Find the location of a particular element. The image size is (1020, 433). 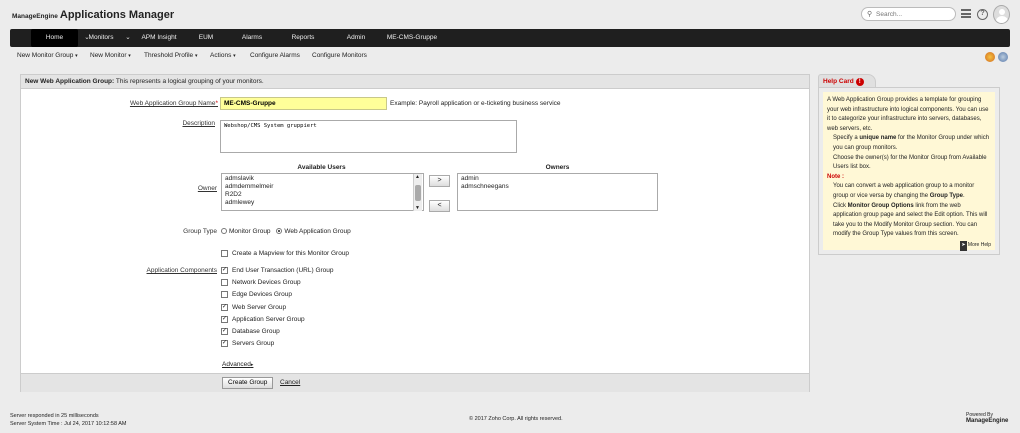

palette-icon is located at coordinates (990, 57).